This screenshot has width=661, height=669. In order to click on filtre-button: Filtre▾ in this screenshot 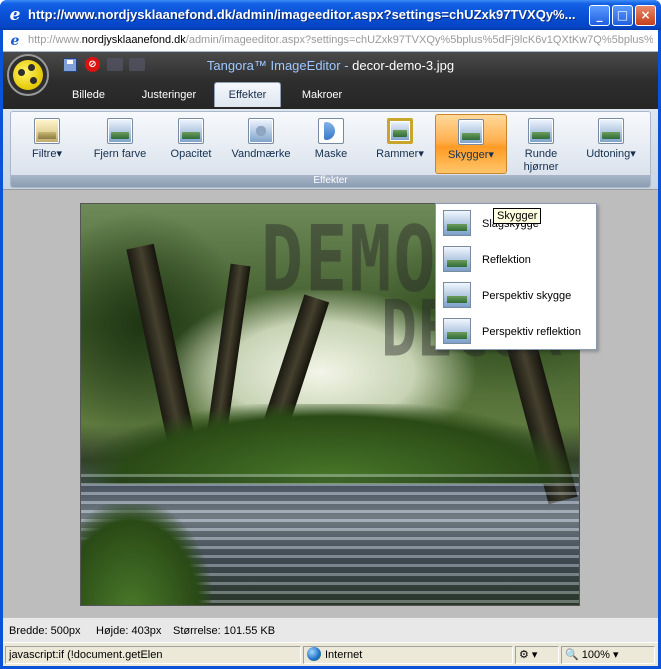, I will do `click(47, 144)`.